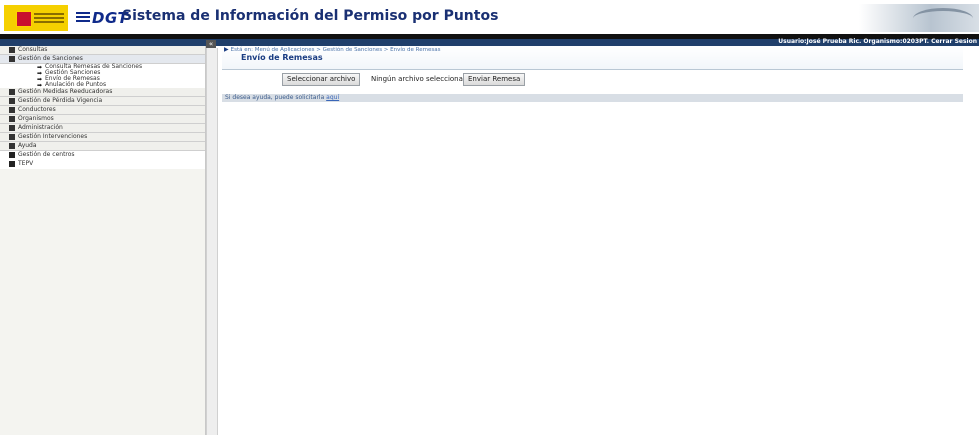  I want to click on sidebar-item-administracion: Administración, so click(102, 128).